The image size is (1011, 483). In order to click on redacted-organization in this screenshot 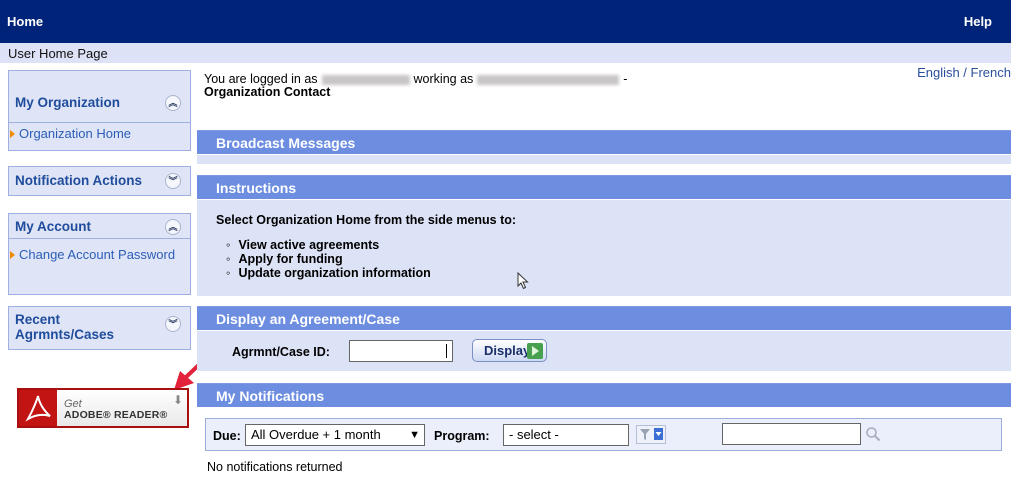, I will do `click(548, 79)`.